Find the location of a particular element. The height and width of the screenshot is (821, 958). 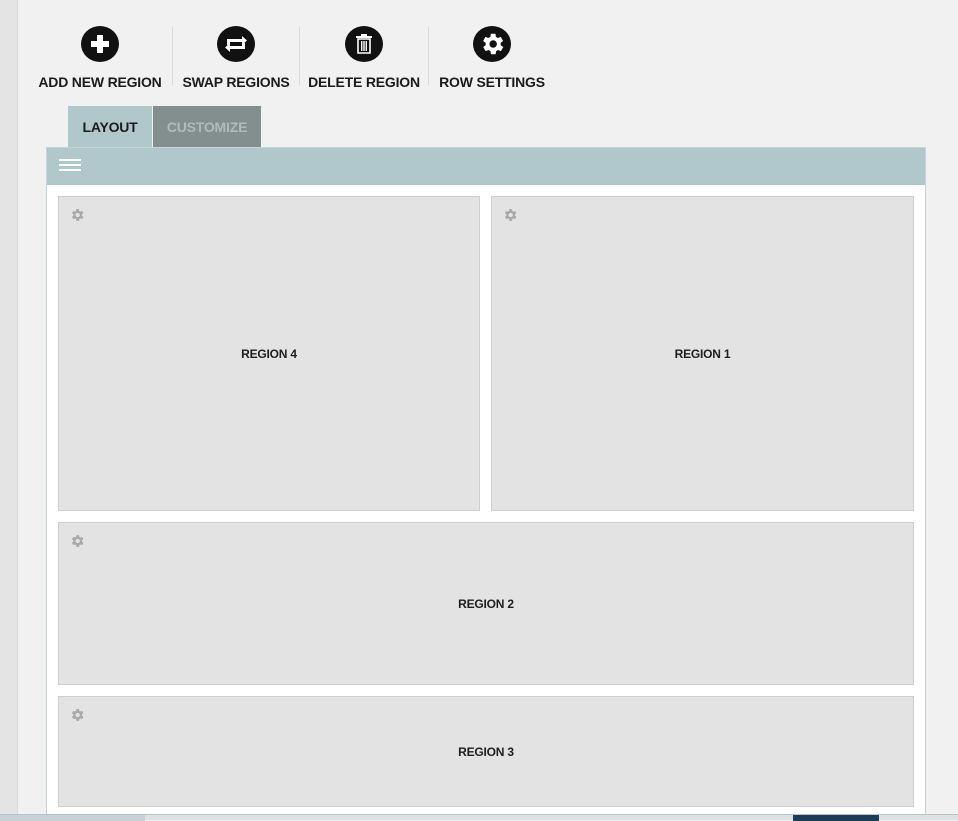

add-new-region-button: ADD NEW REGION is located at coordinates (100, 57).